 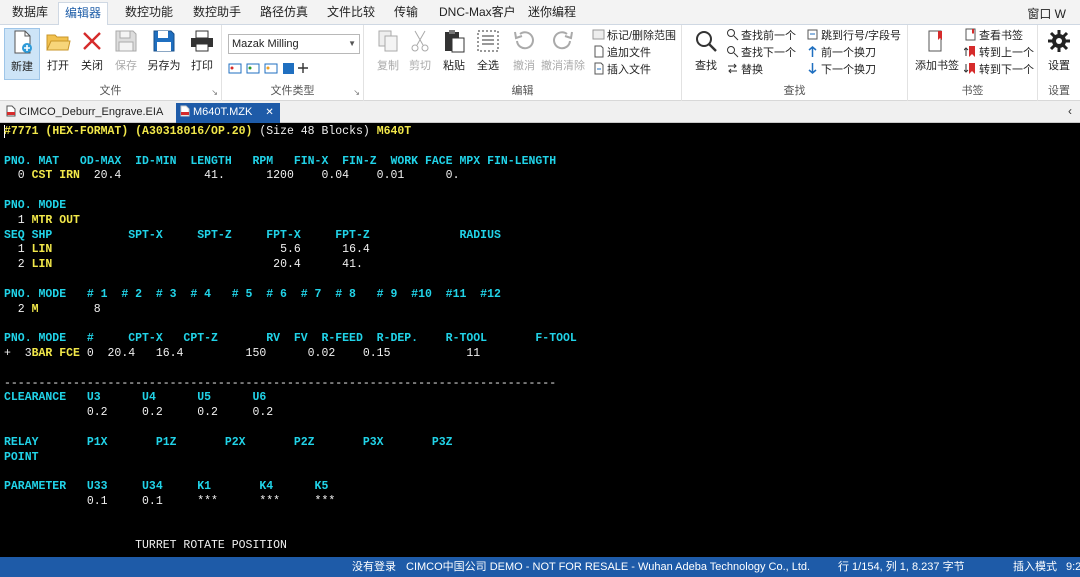 What do you see at coordinates (522, 91) in the screenshot?
I see `edit-group-label: 编辑` at bounding box center [522, 91].